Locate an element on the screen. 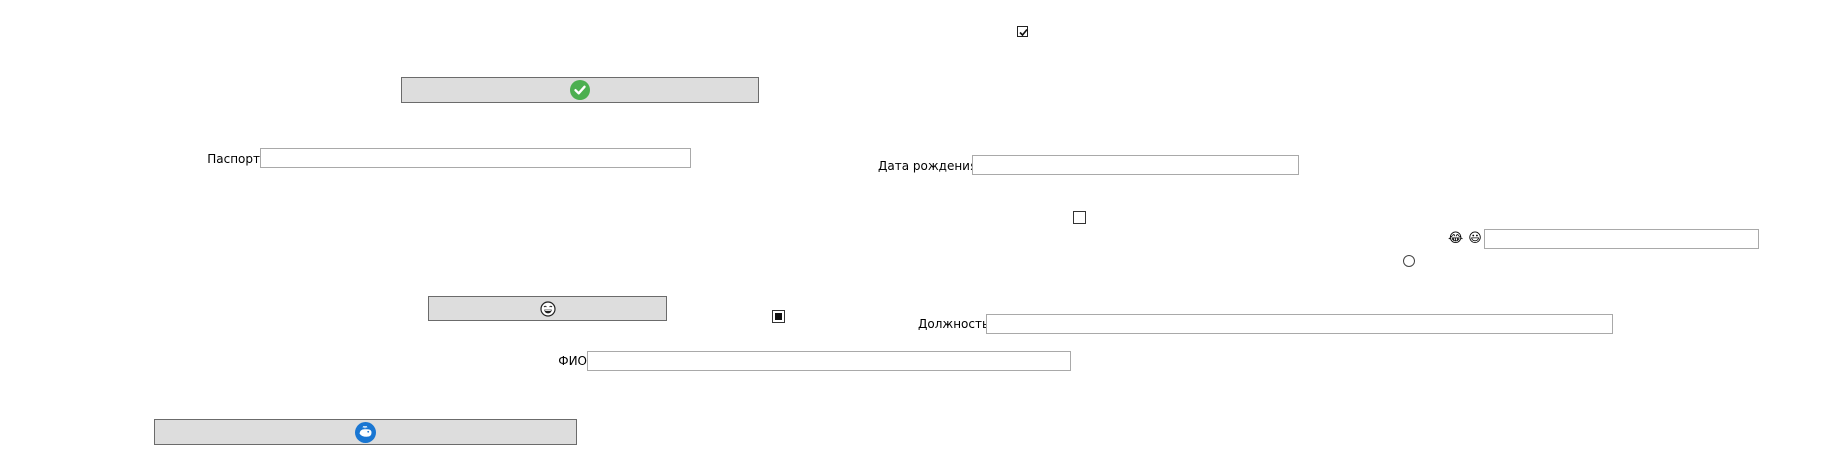 Image resolution: width=1832 pixels, height=452 pixels. emoji-field-input is located at coordinates (1621, 239).